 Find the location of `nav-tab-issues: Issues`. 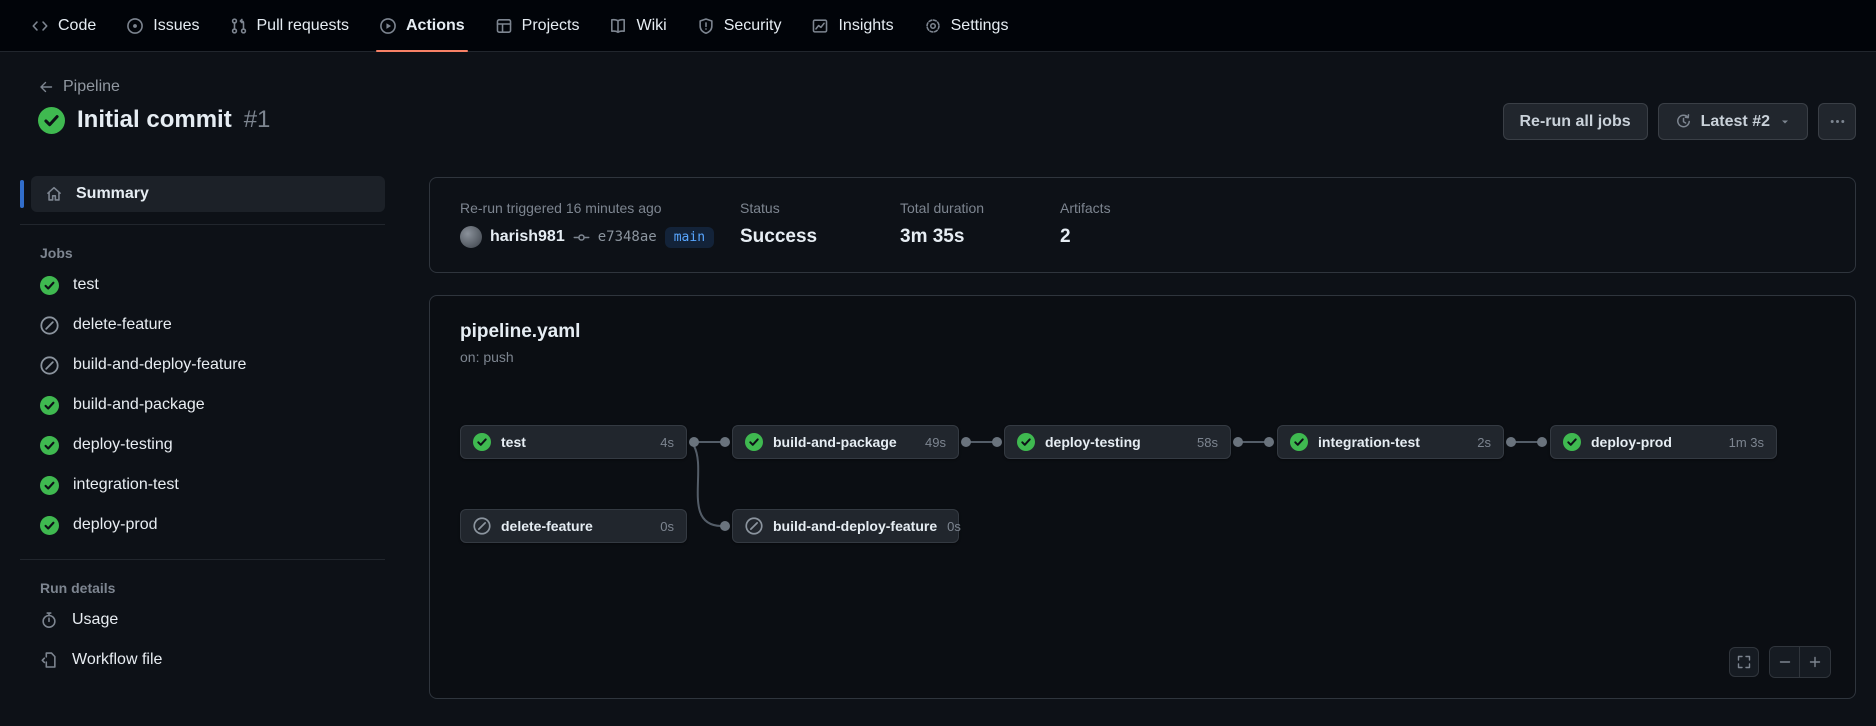

nav-tab-issues: Issues is located at coordinates (162, 25).